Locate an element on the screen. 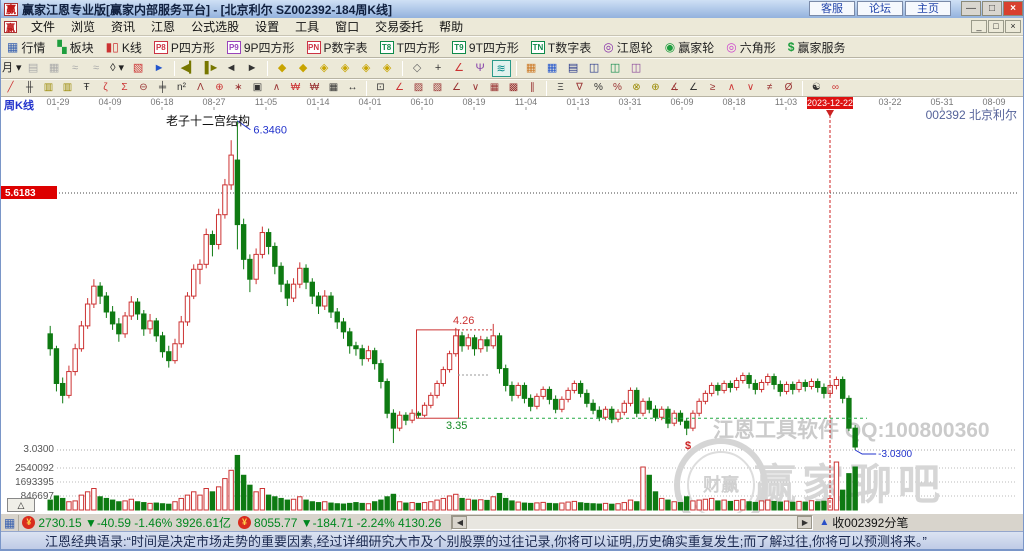 Image resolution: width=1024 pixels, height=551 pixels. gann-draw-tool-32-icon: % is located at coordinates (617, 88).